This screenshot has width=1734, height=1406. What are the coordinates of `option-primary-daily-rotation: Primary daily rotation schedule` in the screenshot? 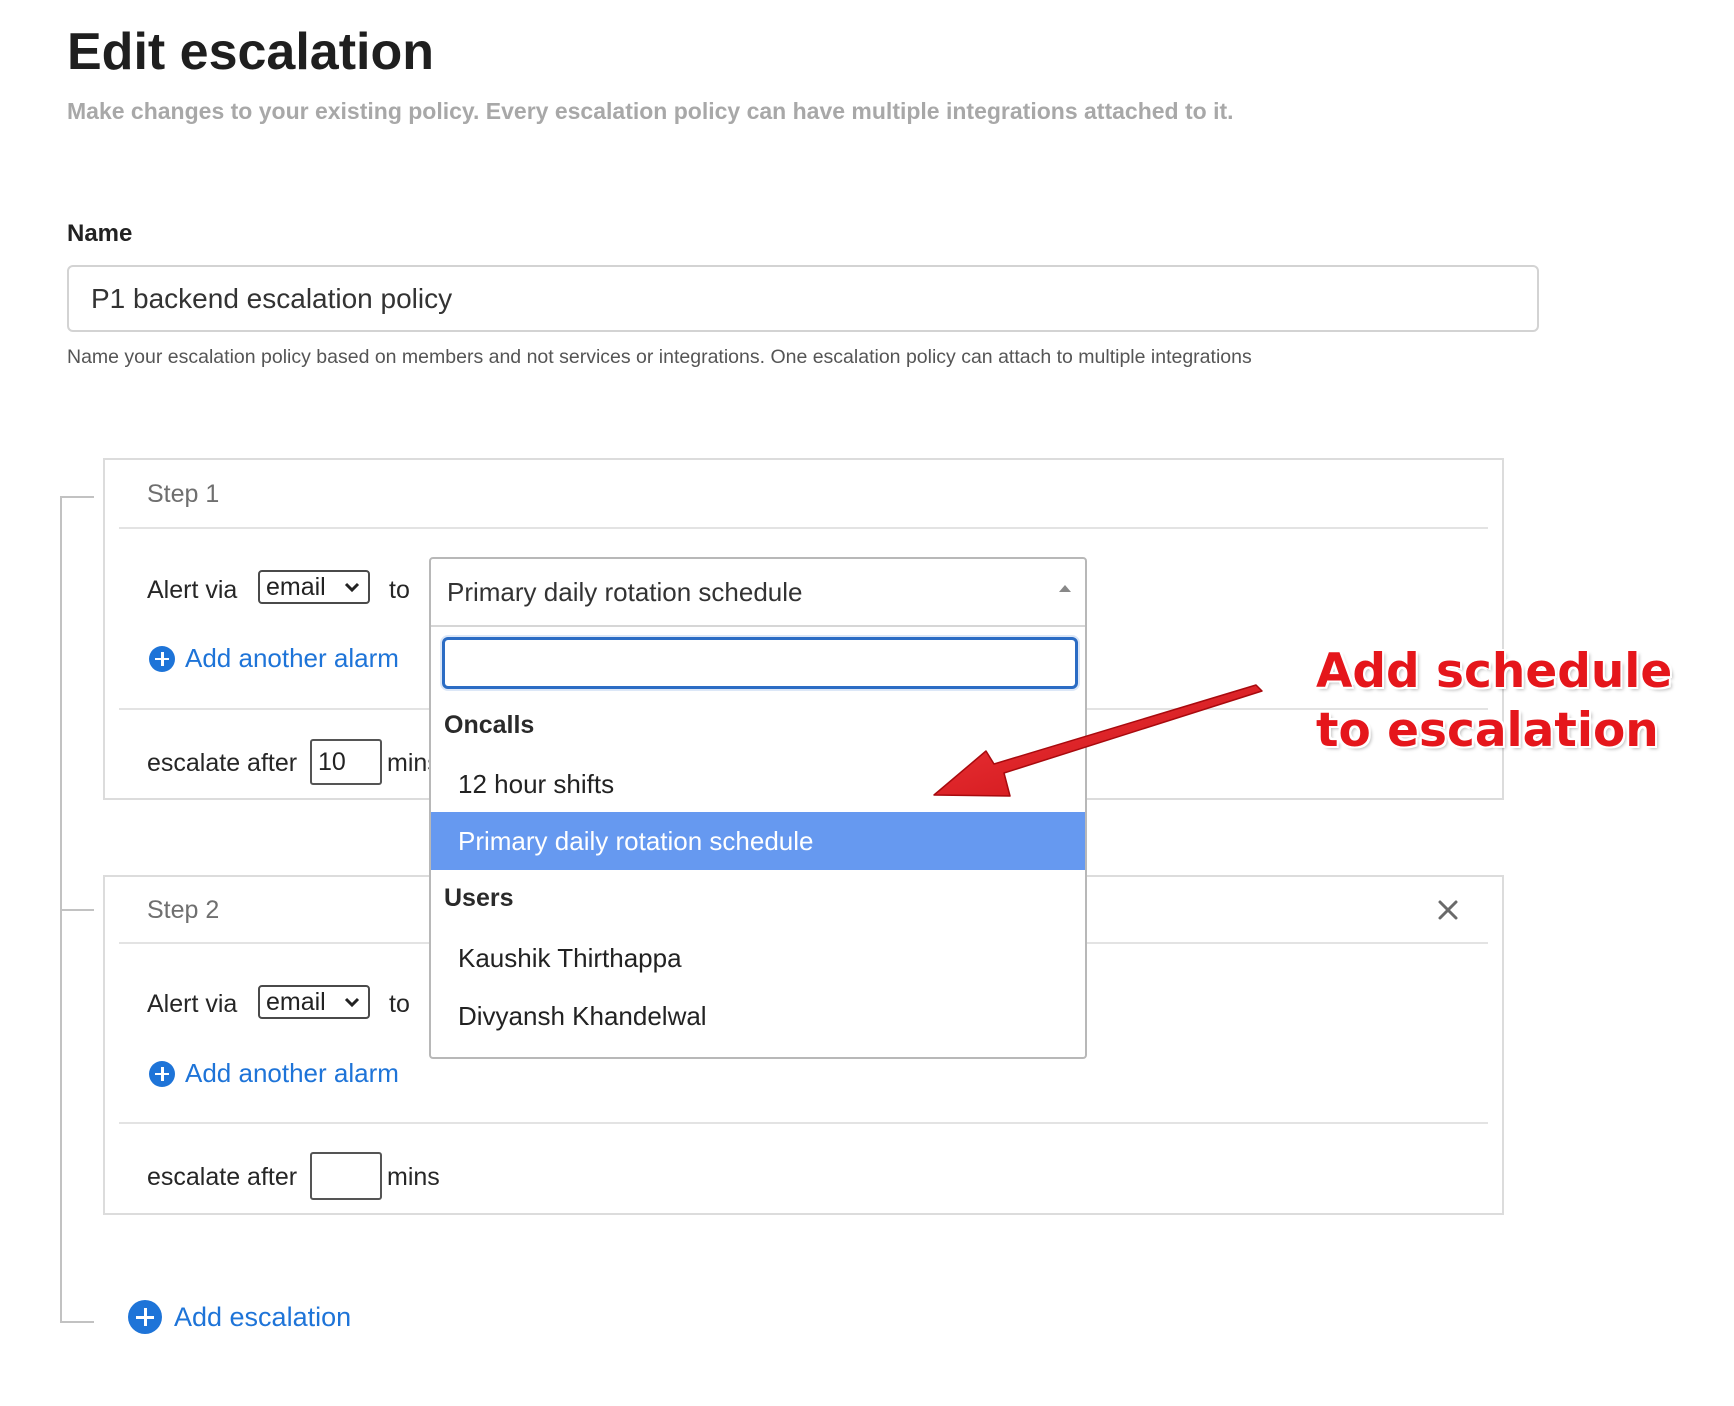 It's located at (758, 841).